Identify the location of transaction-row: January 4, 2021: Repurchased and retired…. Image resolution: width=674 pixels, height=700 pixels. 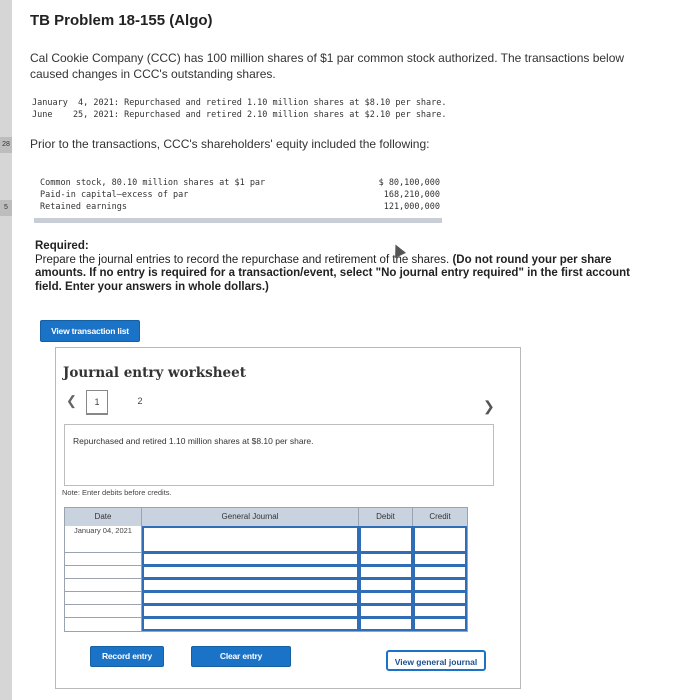
(239, 103).